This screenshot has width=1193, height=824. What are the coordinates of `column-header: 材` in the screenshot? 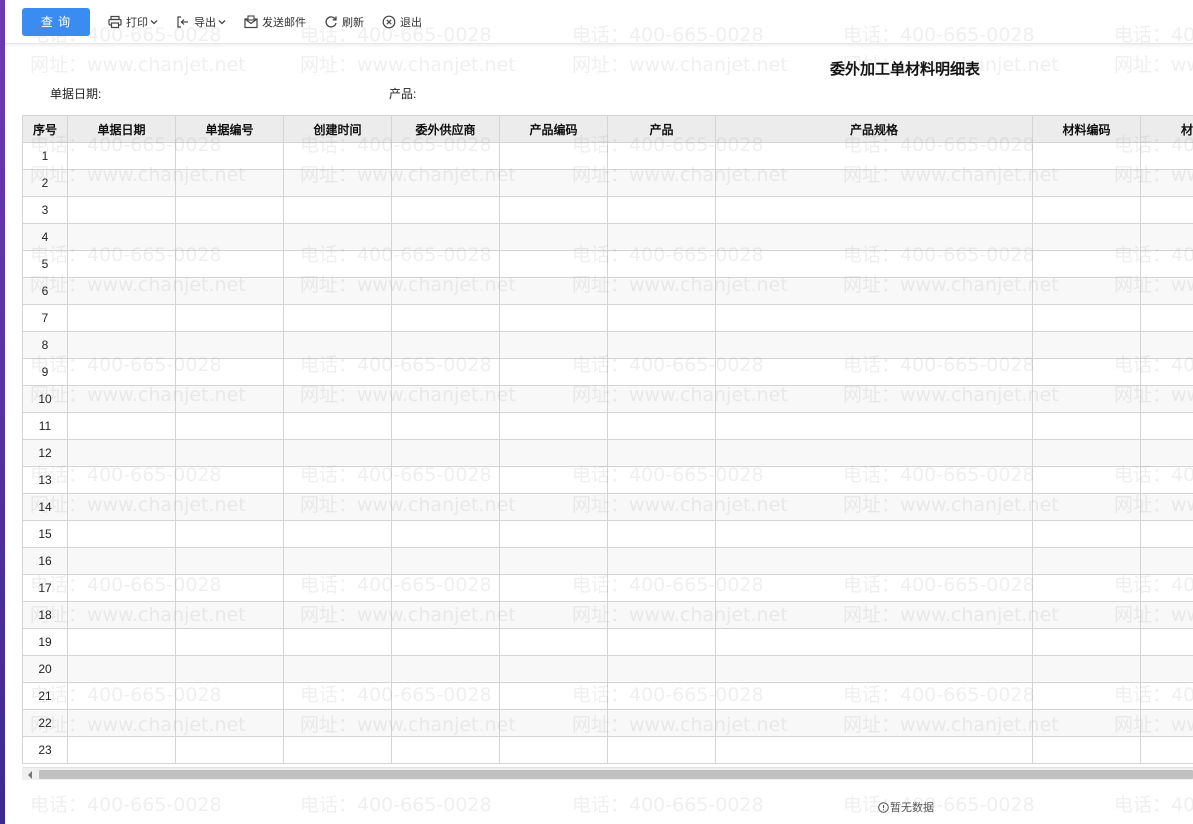 It's located at (1166, 129).